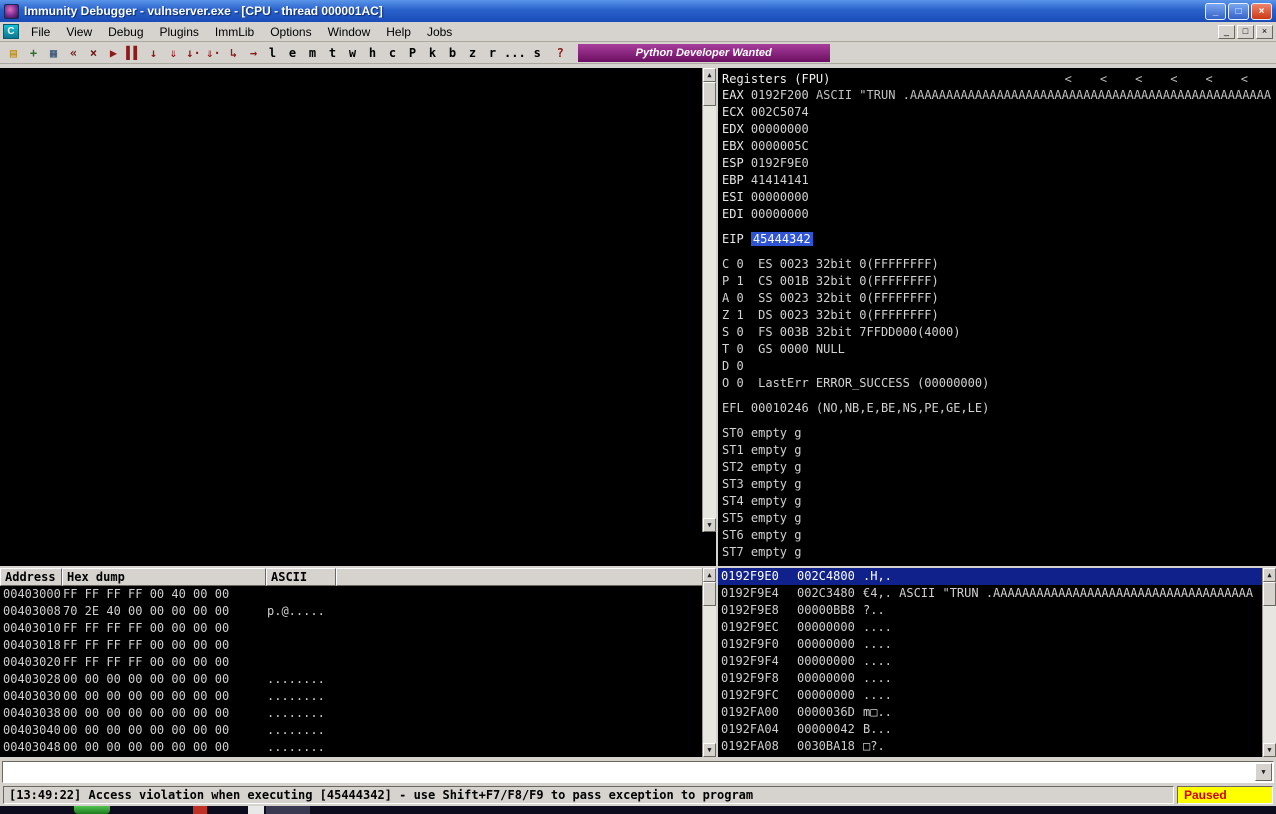 The width and height of the screenshot is (1276, 814). What do you see at coordinates (351, 662) in the screenshot?
I see `hex-row: 00403020 FF FF FF FF 00 00 00 00` at bounding box center [351, 662].